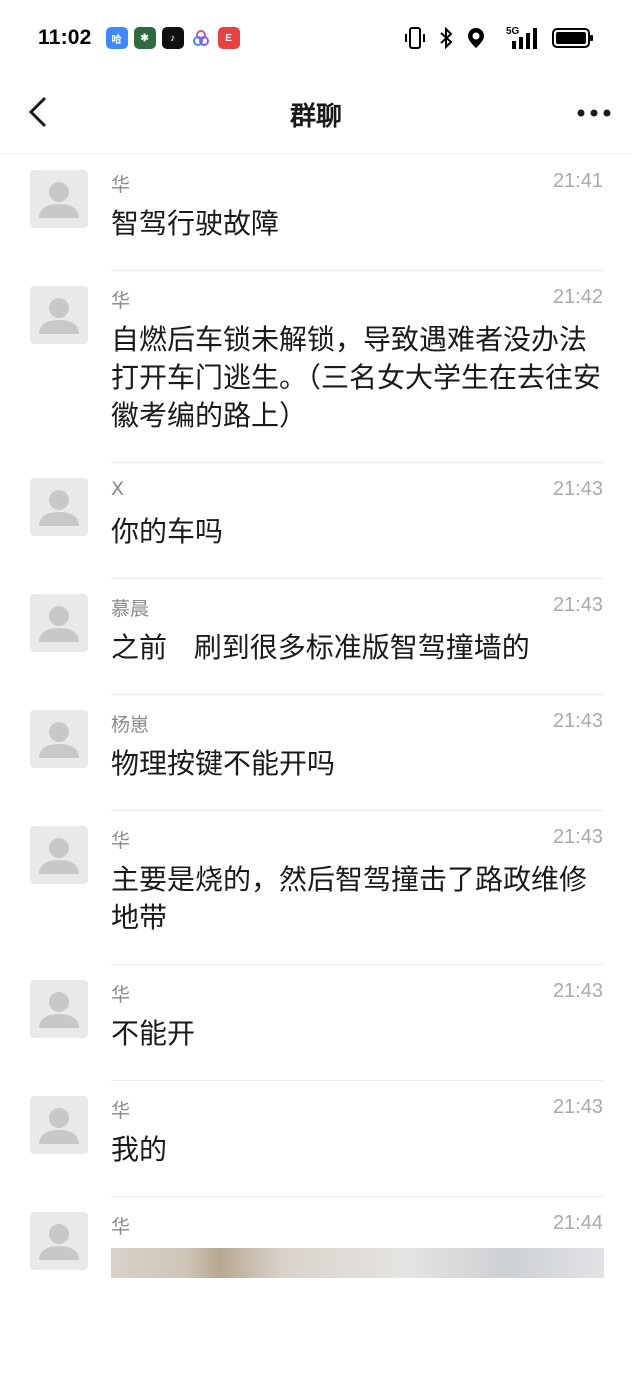 The image size is (632, 1390). Describe the element at coordinates (573, 38) in the screenshot. I see `battery-icon` at that location.